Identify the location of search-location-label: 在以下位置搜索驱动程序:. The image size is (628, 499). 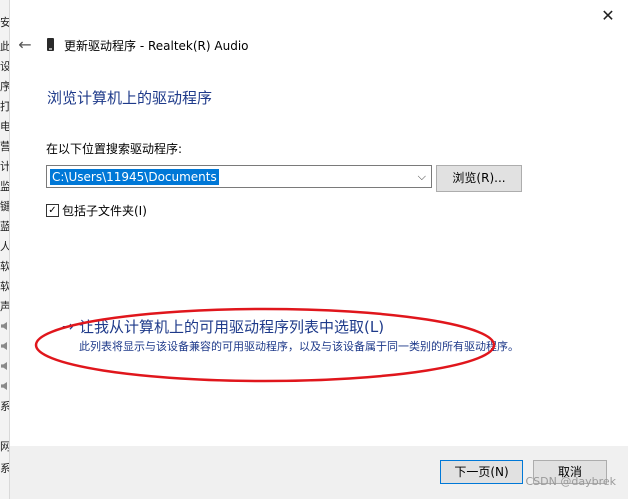
(114, 149).